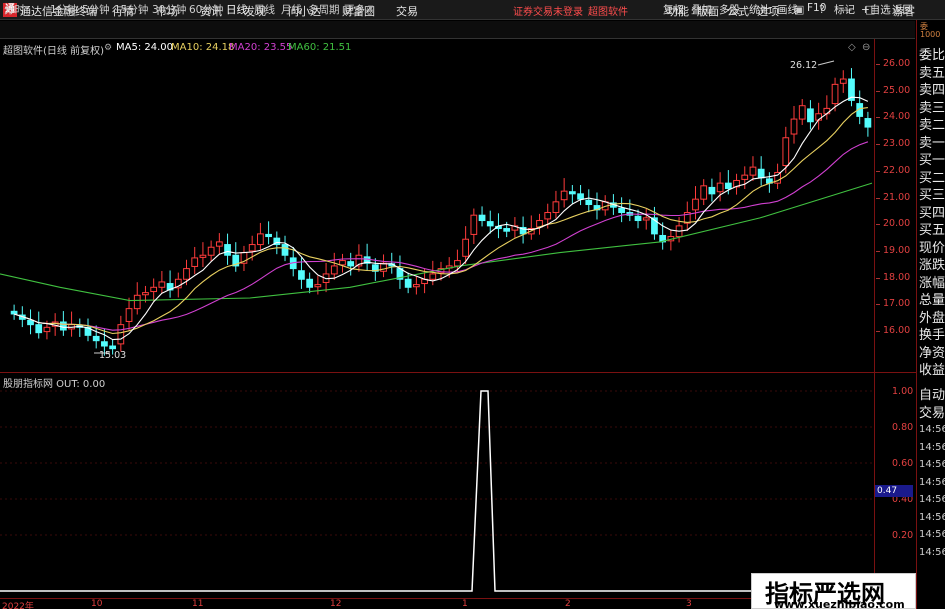 The width and height of the screenshot is (945, 609). Describe the element at coordinates (897, 63) in the screenshot. I see `price-axis-label: 26.00` at that location.